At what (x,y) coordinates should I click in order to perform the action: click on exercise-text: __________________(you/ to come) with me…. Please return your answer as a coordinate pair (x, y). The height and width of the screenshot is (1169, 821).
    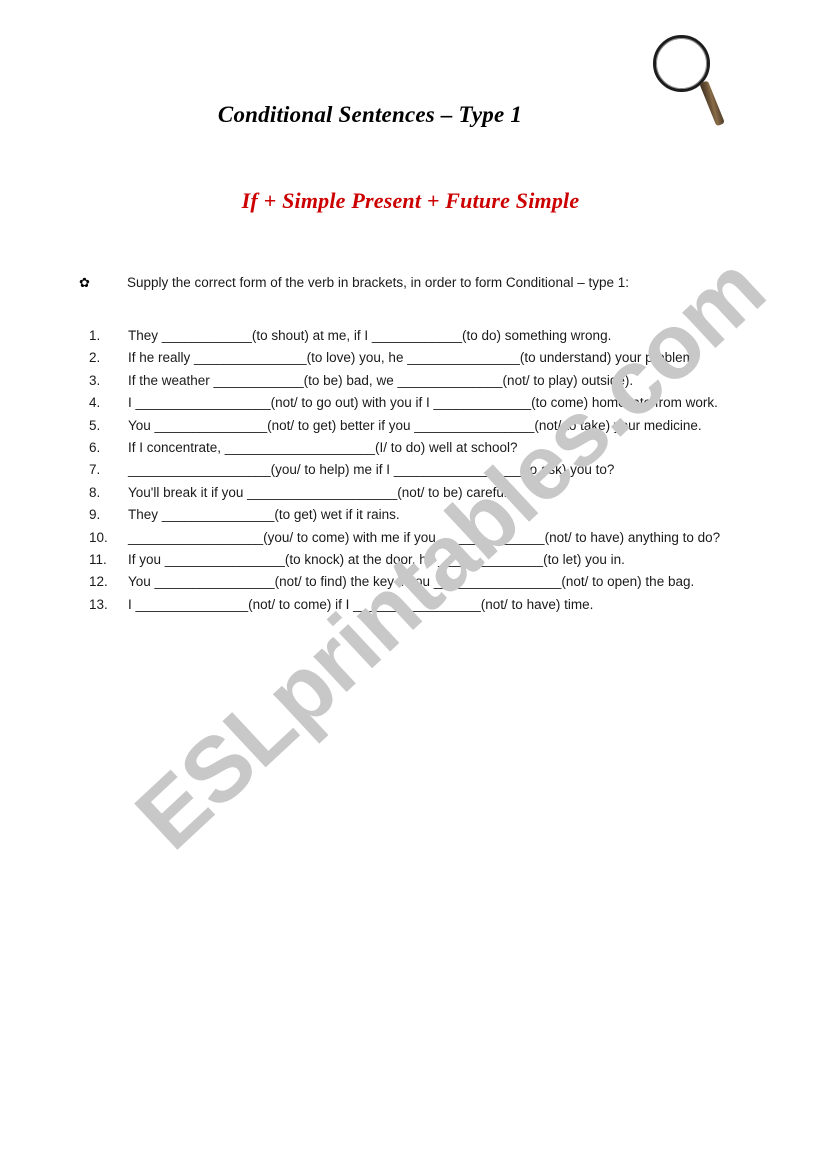
    Looking at the image, I should click on (424, 537).